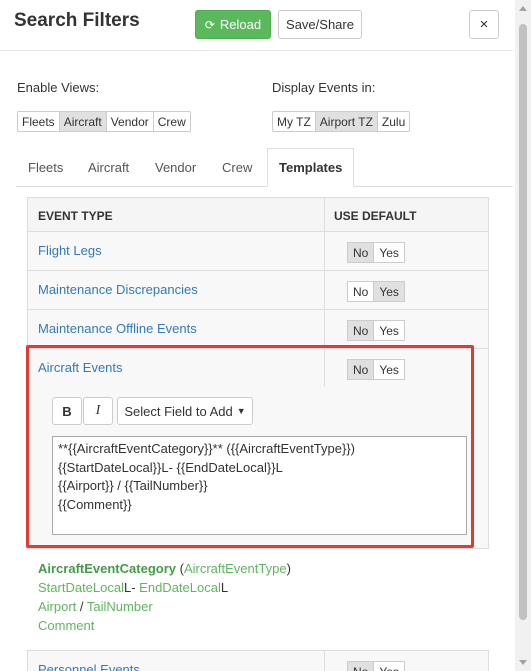 This screenshot has height=671, width=531. What do you see at coordinates (175, 167) in the screenshot?
I see `tab-vendor: Vendor` at bounding box center [175, 167].